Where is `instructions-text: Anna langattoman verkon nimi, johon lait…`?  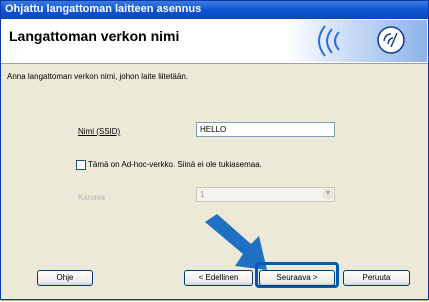 instructions-text: Anna langattoman verkon nimi, johon lait… is located at coordinates (97, 76).